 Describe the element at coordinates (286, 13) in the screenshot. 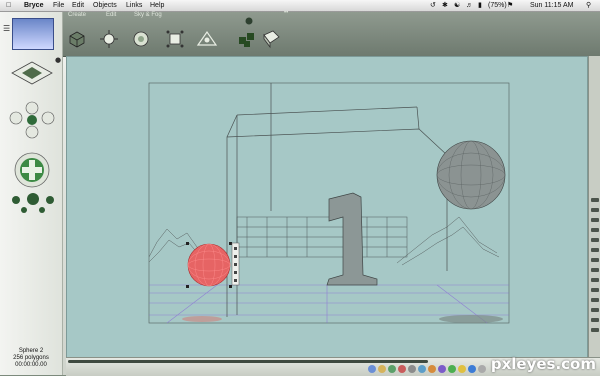

I see `toolbar-dots-icon: ••` at that location.